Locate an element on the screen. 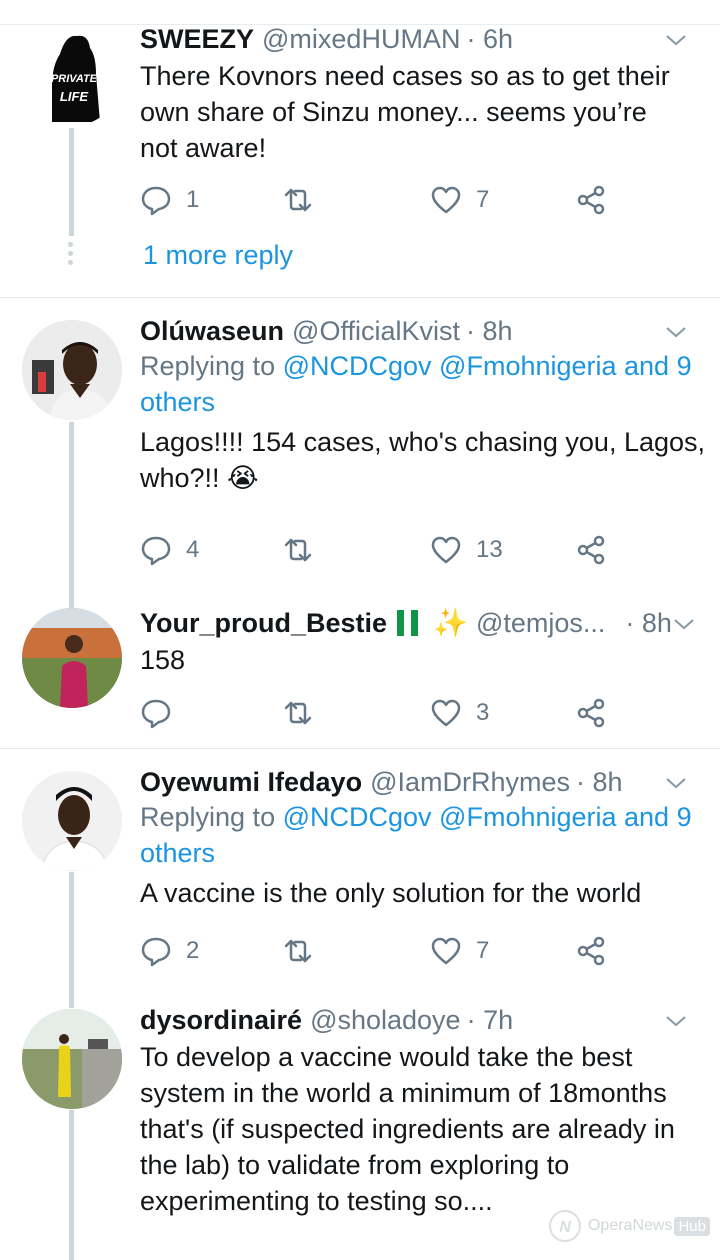 This screenshot has width=720, height=1260. tweet-header: dysordinairé @sholadoye · 7h is located at coordinates (426, 1020).